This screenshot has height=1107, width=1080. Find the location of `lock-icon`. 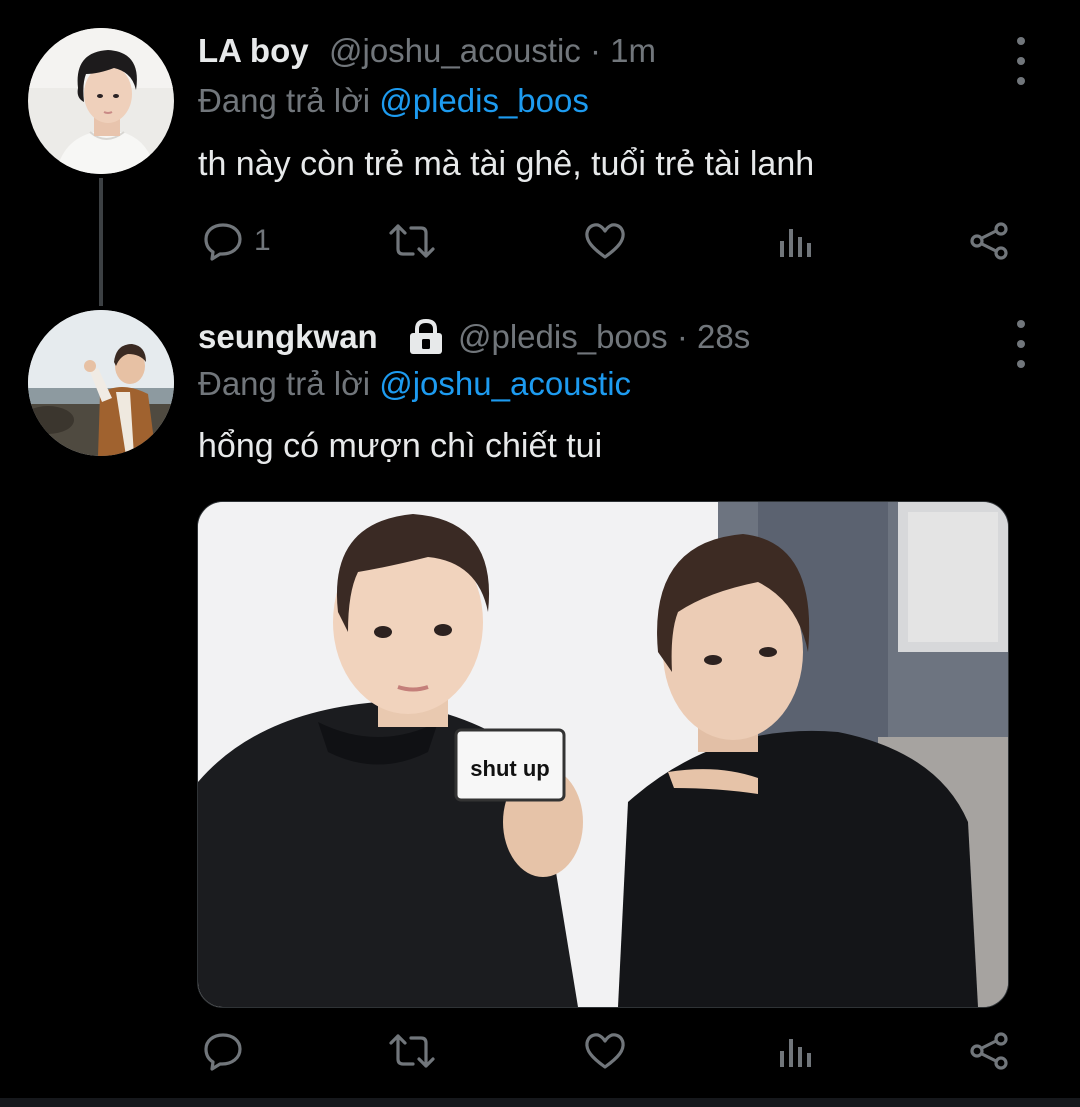

lock-icon is located at coordinates (426, 339).